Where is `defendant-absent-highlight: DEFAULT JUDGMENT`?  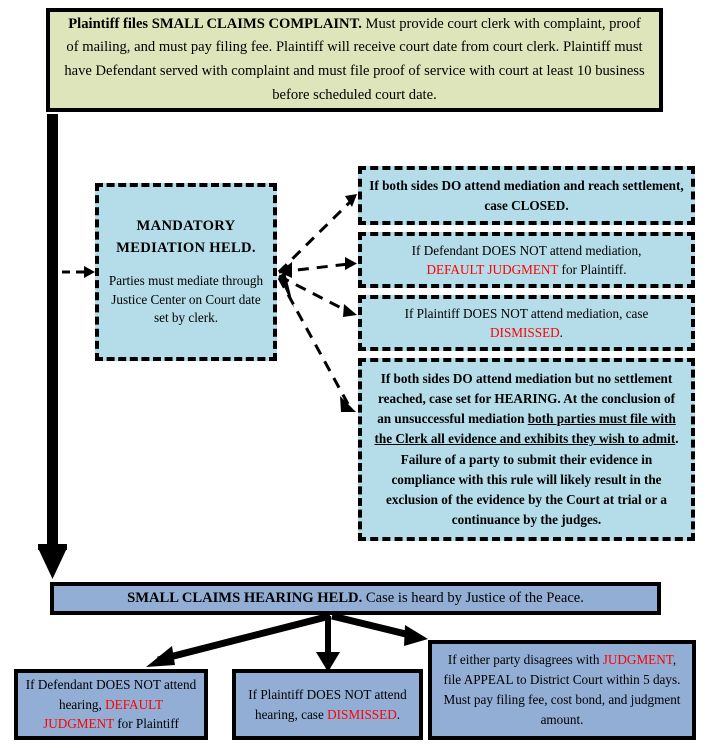
defendant-absent-highlight: DEFAULT JUDGMENT is located at coordinates (492, 269).